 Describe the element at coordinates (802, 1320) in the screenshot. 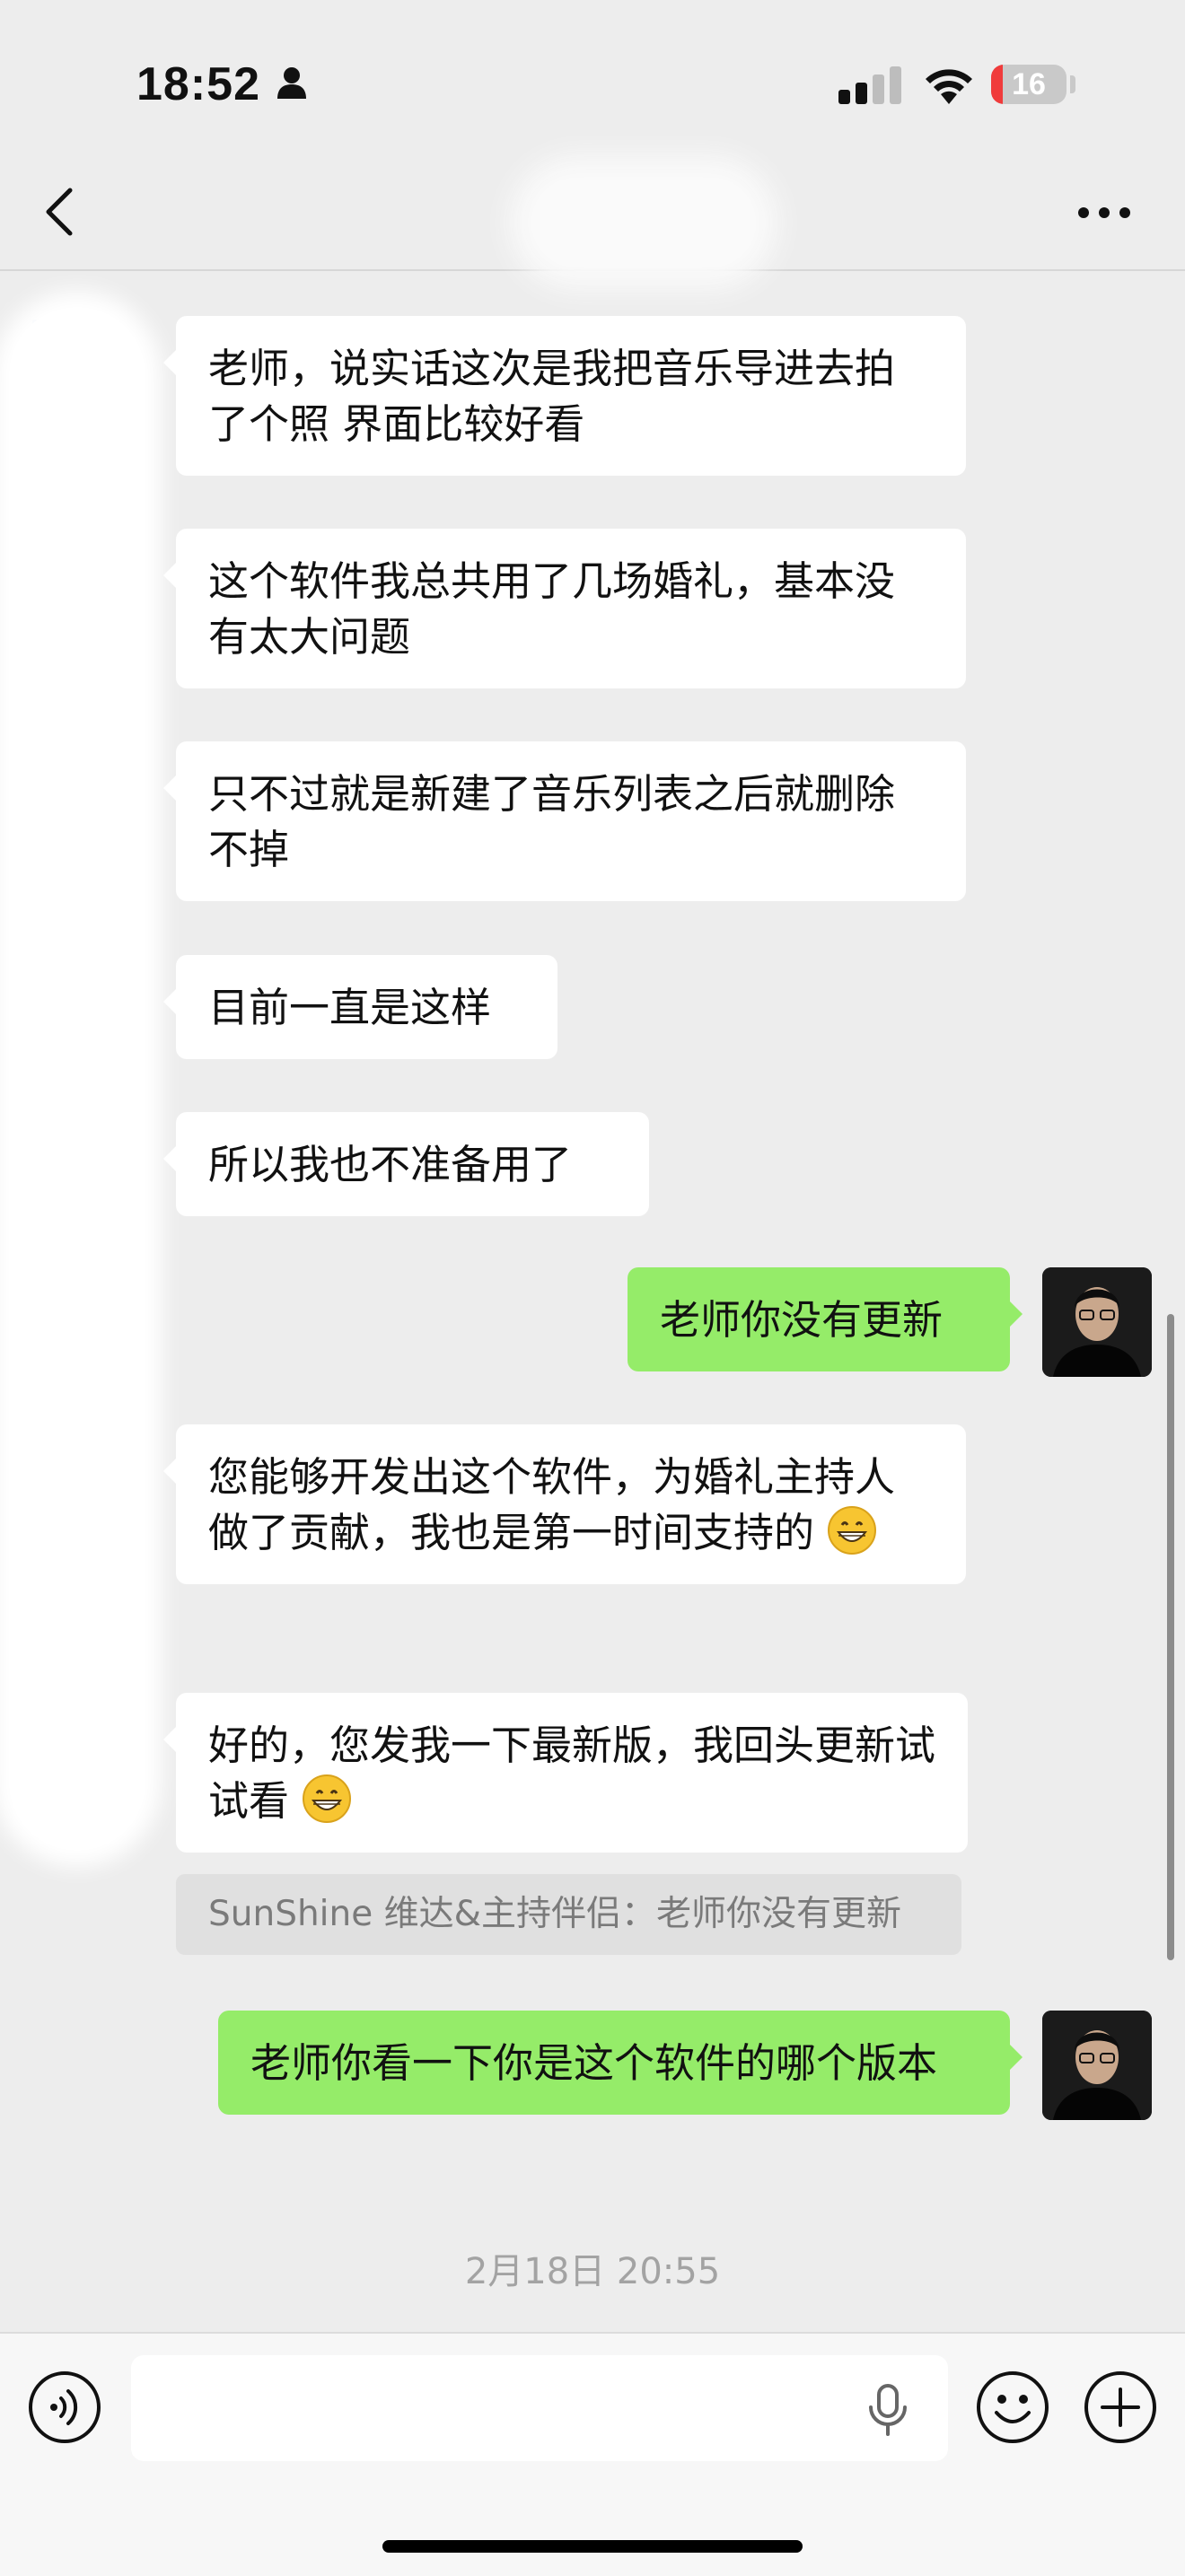

I see `message-text: 老师你没有更新` at that location.